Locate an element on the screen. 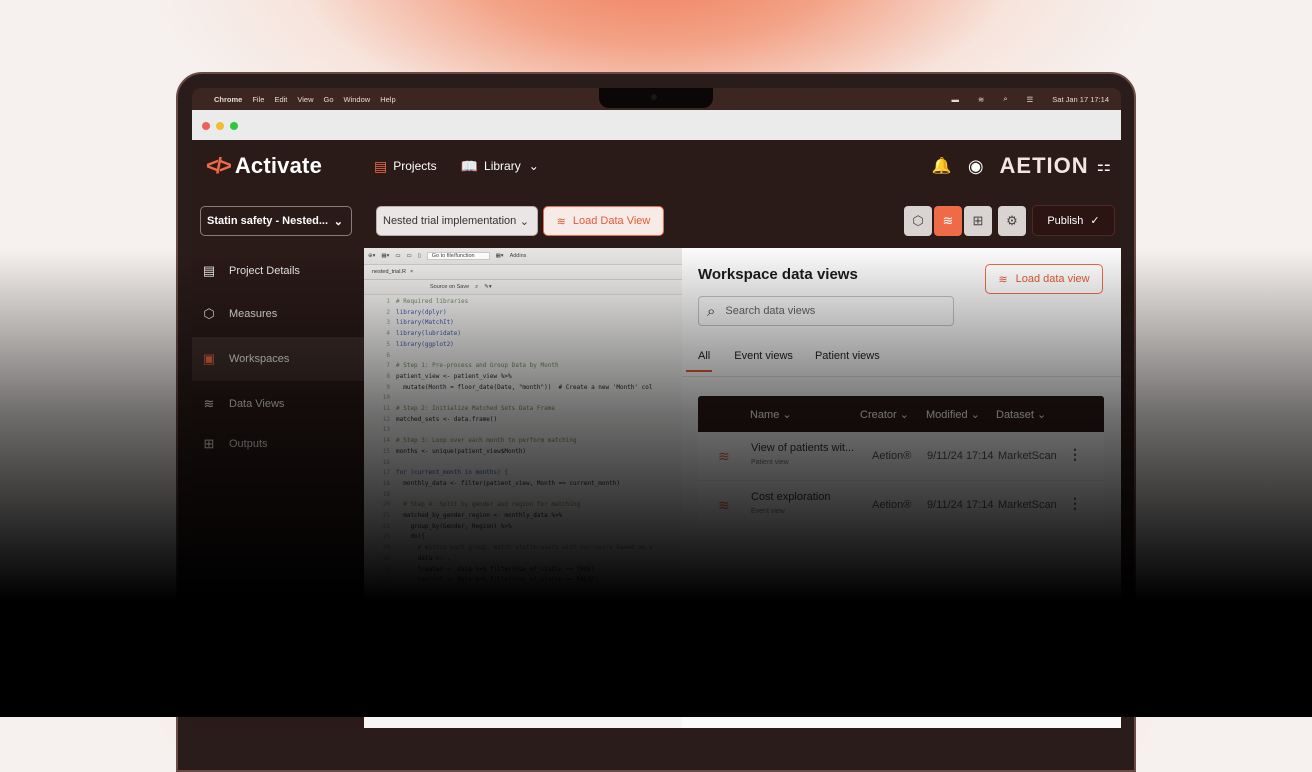  close-tab-icon: × is located at coordinates (411, 272).